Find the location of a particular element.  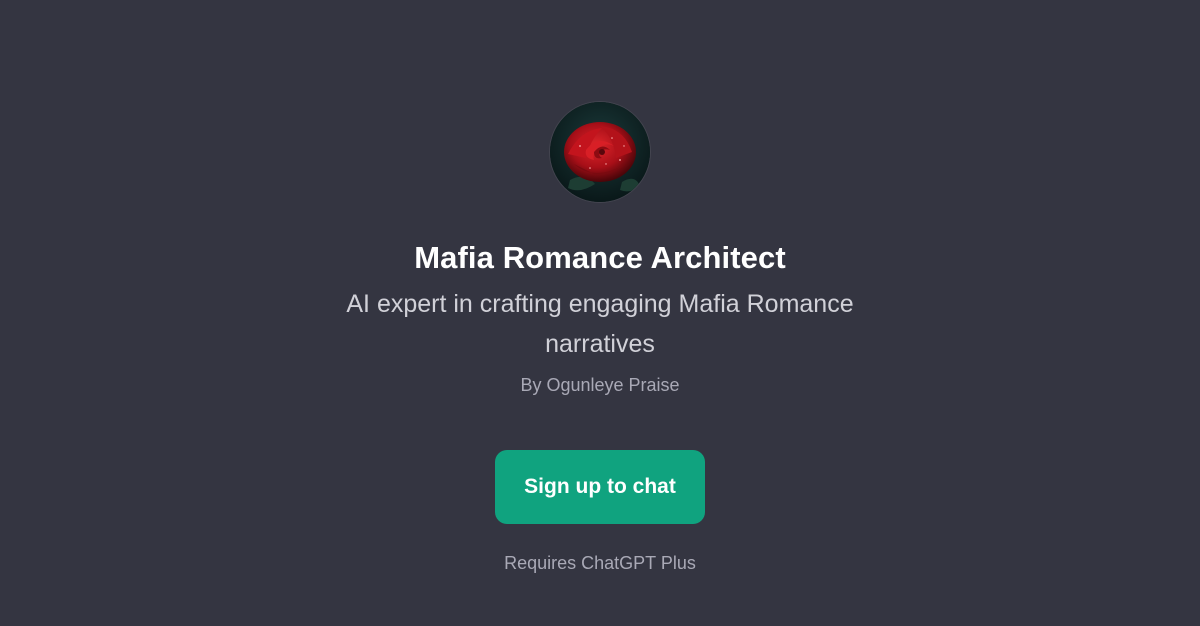

gpt-author: By Ogunleye Praise is located at coordinates (600, 385).